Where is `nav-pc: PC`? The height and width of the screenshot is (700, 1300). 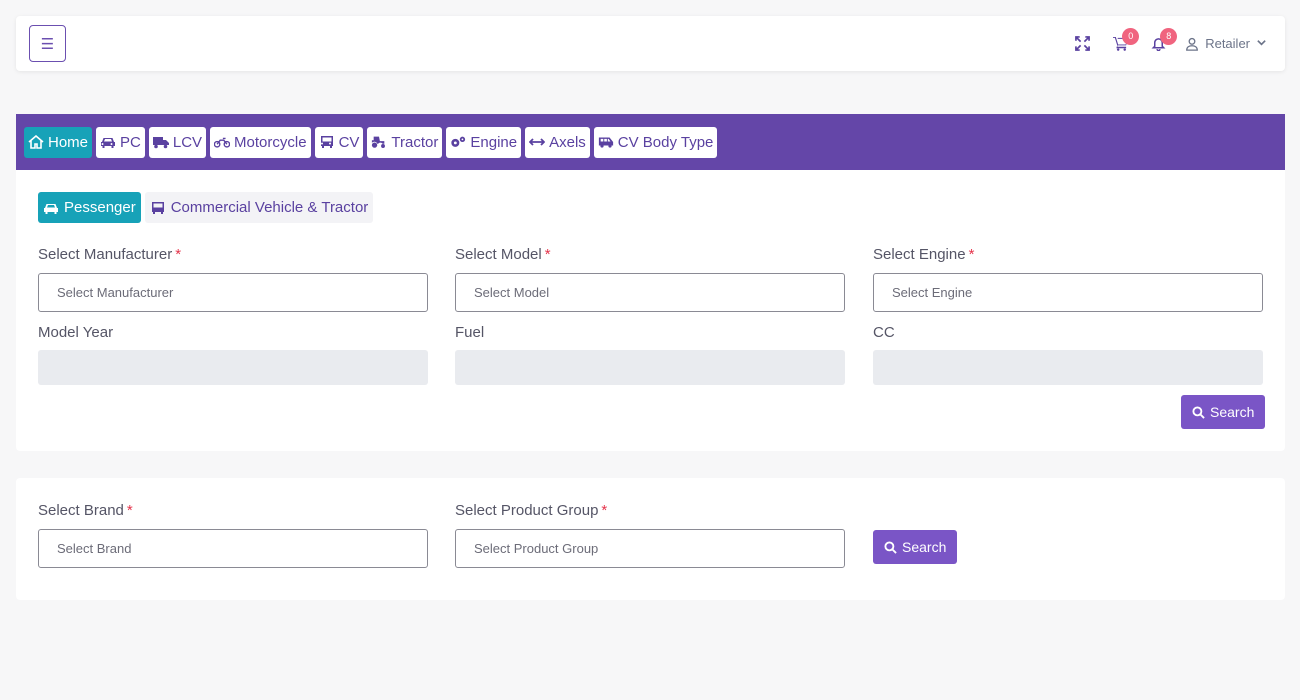
nav-pc: PC is located at coordinates (120, 142).